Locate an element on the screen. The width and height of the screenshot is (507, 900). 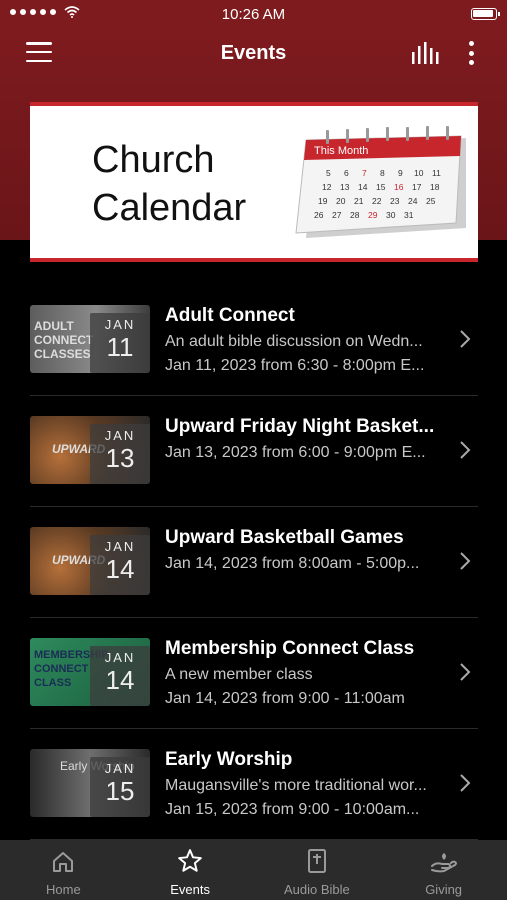
svg-text: 18 is located at coordinates (435, 187).